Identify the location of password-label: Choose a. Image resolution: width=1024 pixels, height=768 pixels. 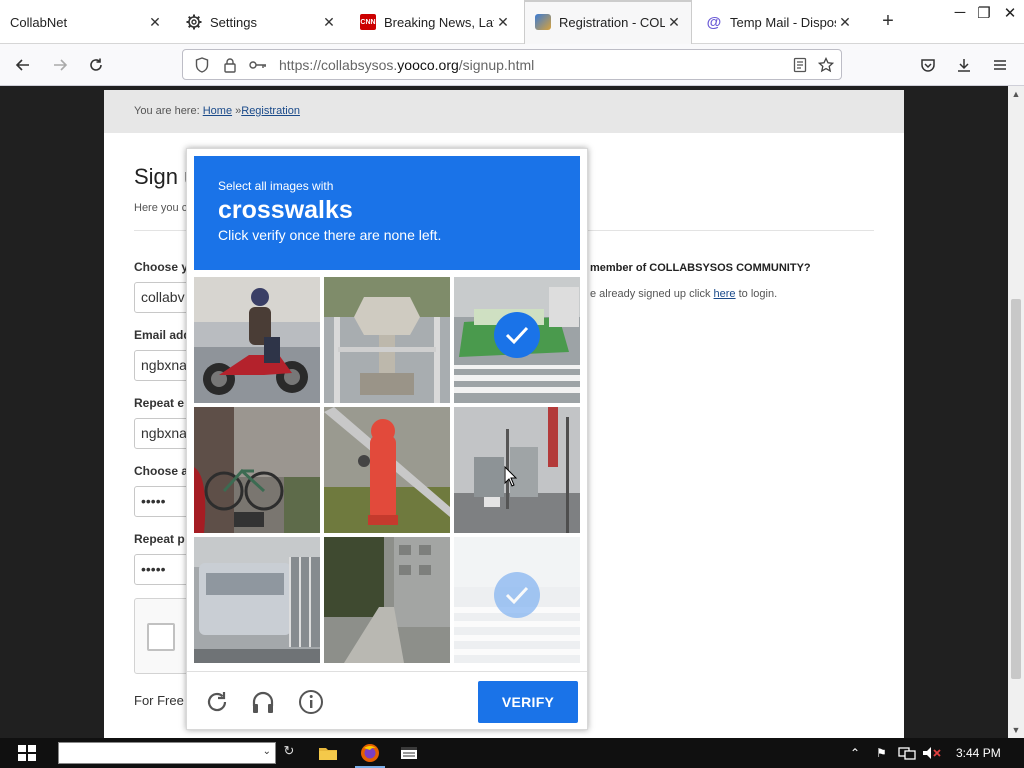
(161, 471).